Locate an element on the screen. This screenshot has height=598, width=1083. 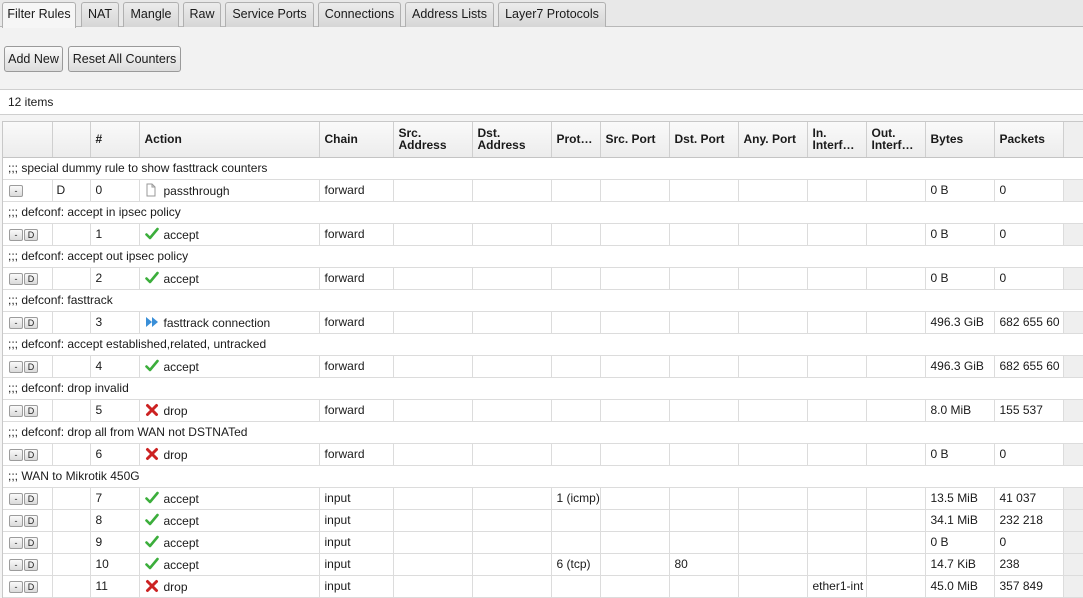
reset-all-counters-button: Reset All Counters is located at coordinates (124, 59).